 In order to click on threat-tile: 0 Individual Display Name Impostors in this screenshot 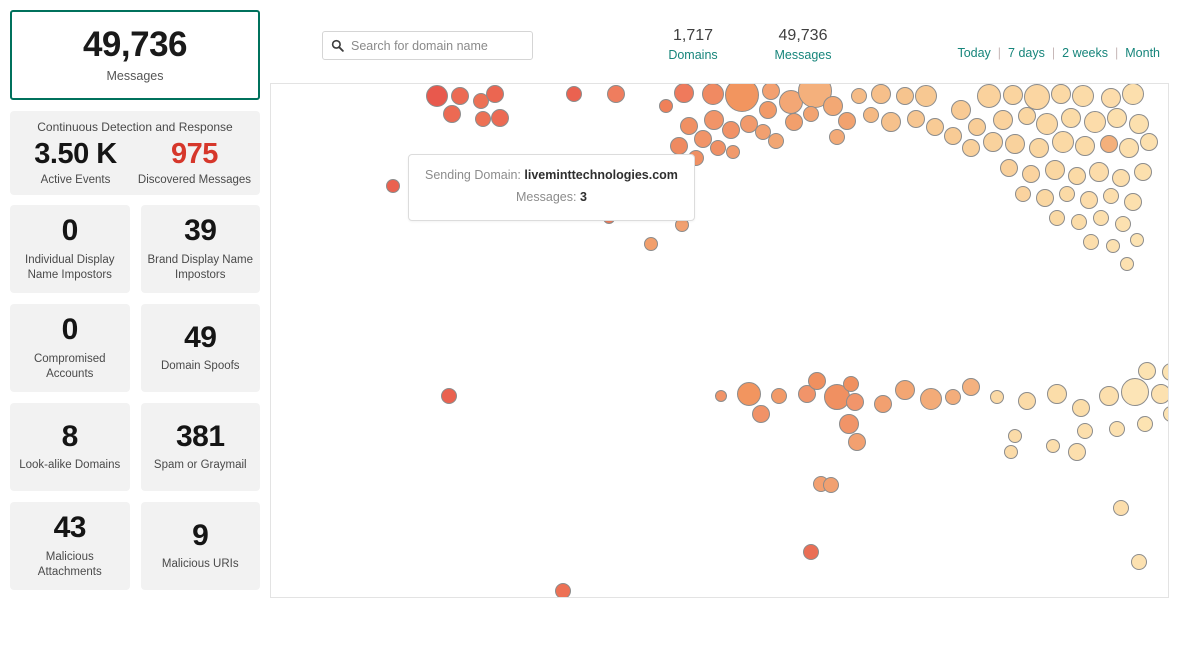, I will do `click(70, 248)`.